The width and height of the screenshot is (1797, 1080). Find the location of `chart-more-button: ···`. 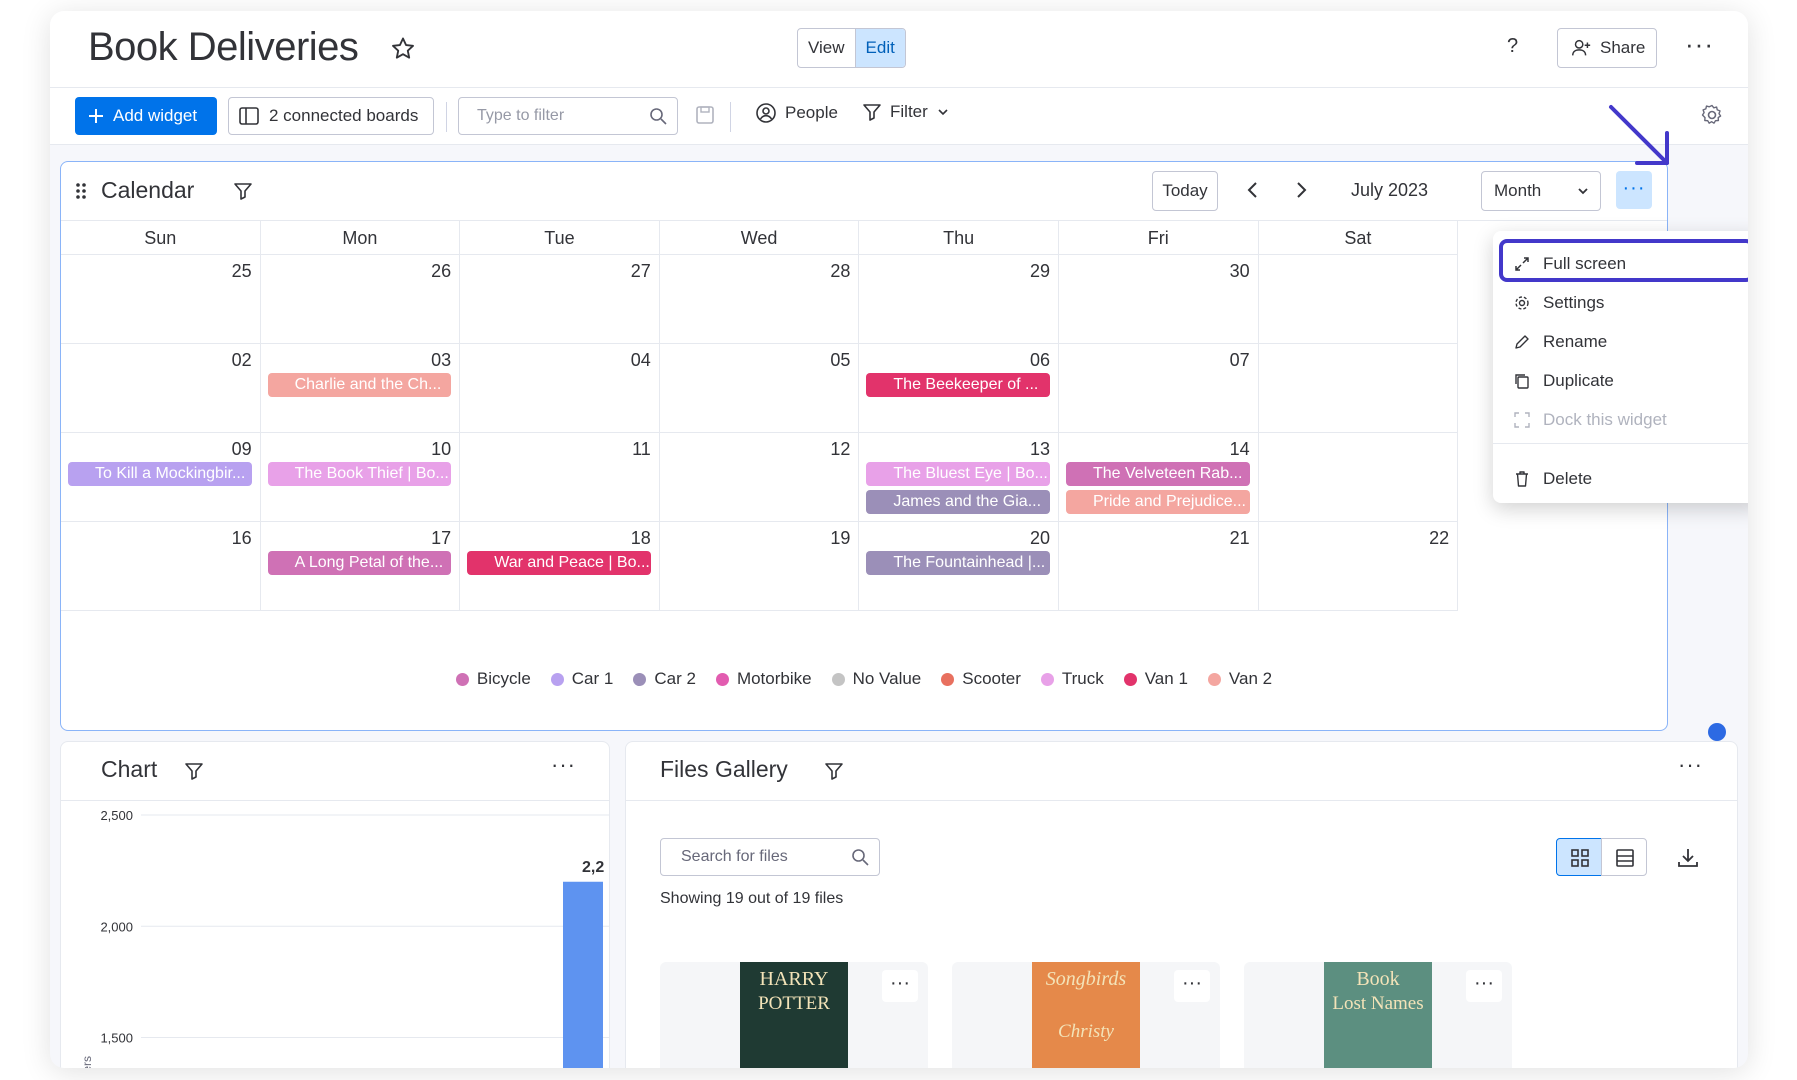

chart-more-button: ··· is located at coordinates (563, 765).